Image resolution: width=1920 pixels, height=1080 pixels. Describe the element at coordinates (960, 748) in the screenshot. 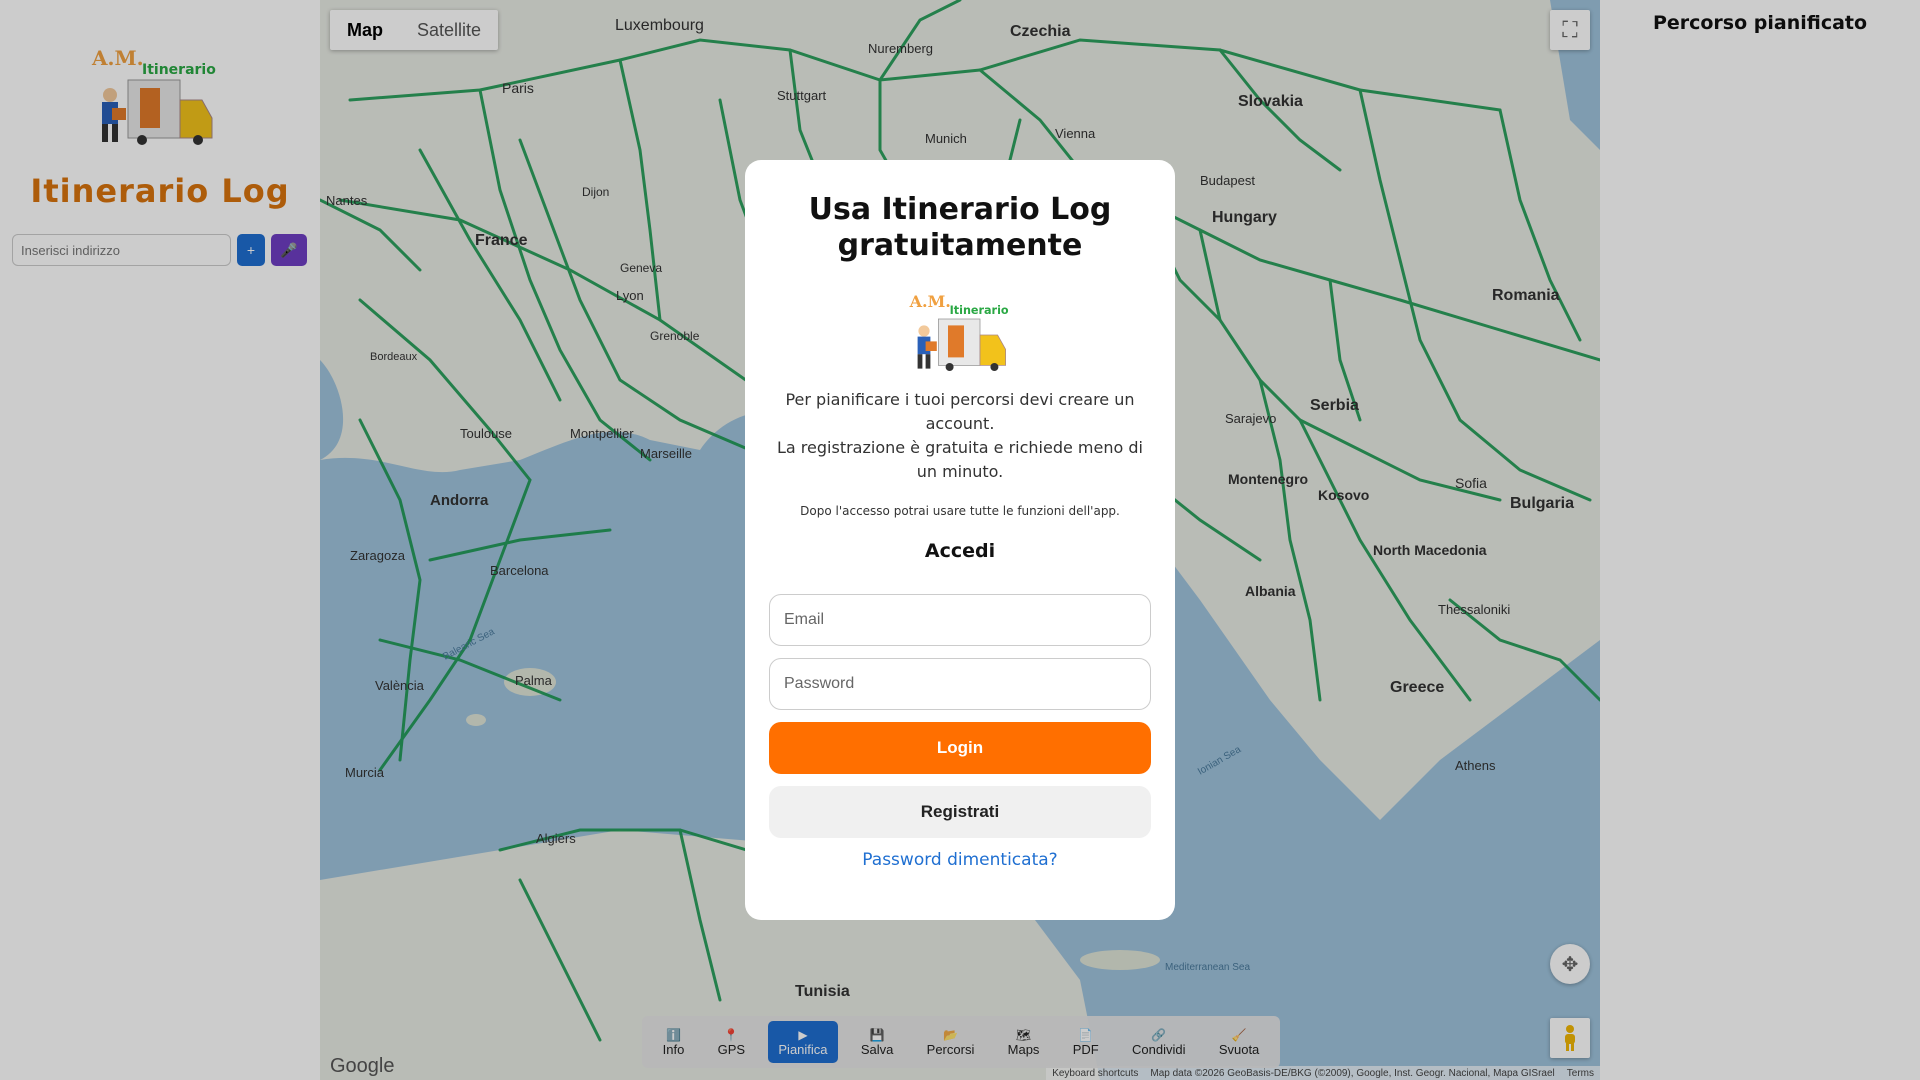

I see `login-button: Login` at that location.